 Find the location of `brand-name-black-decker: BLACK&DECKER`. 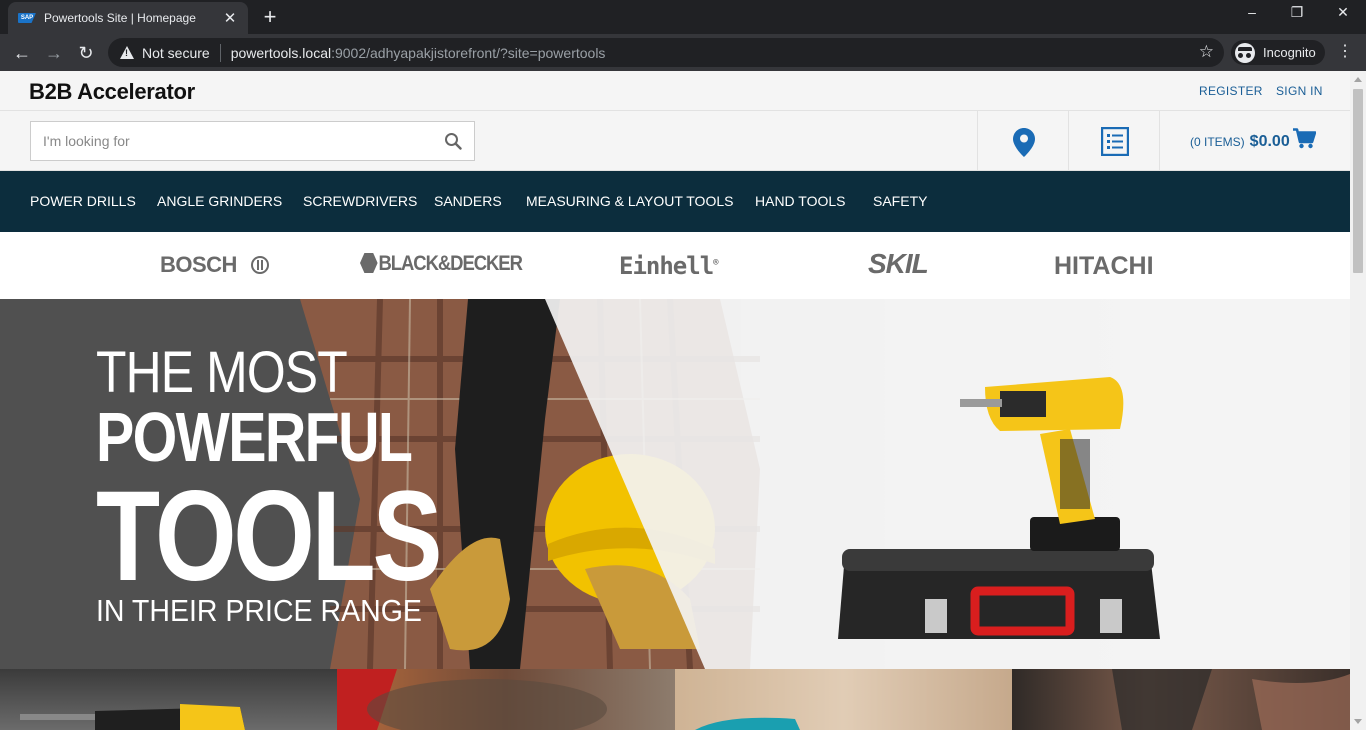

brand-name-black-decker: BLACK&DECKER is located at coordinates (450, 263).